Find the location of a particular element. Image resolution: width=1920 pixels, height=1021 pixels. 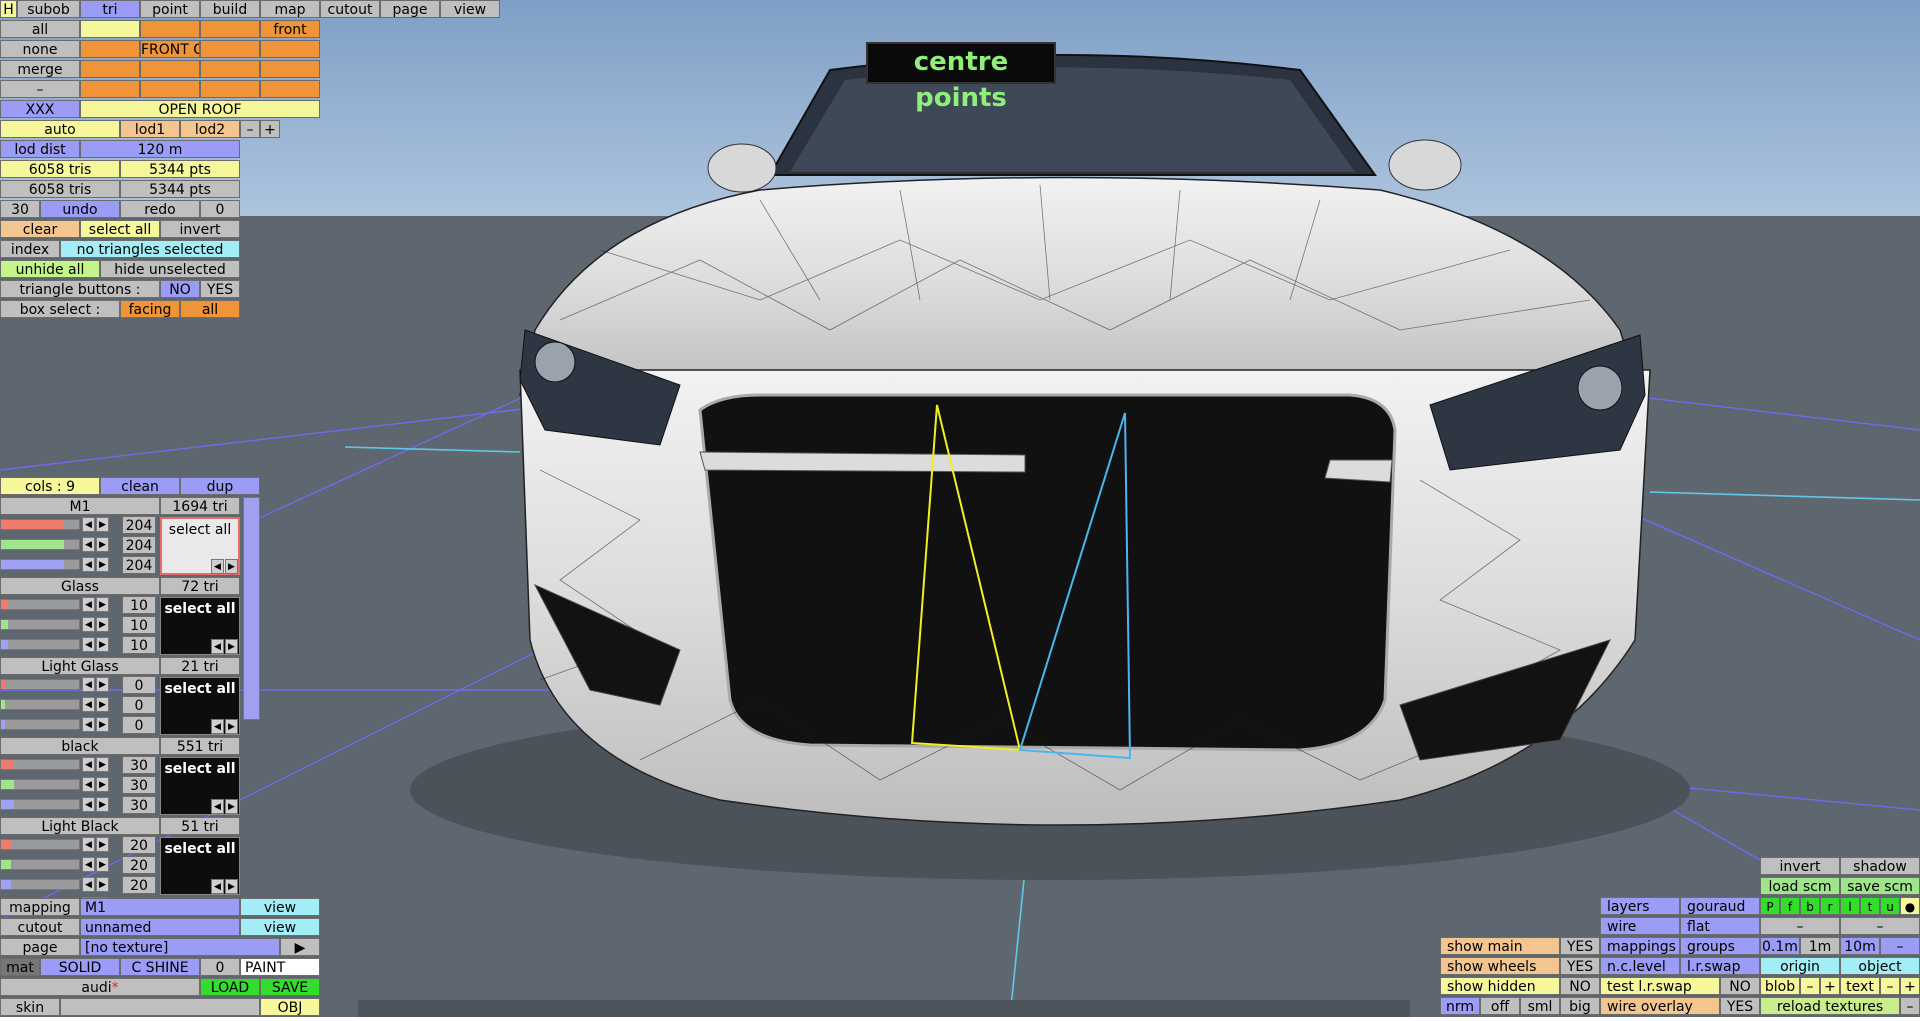

show-main-value: YES is located at coordinates (1580, 946).